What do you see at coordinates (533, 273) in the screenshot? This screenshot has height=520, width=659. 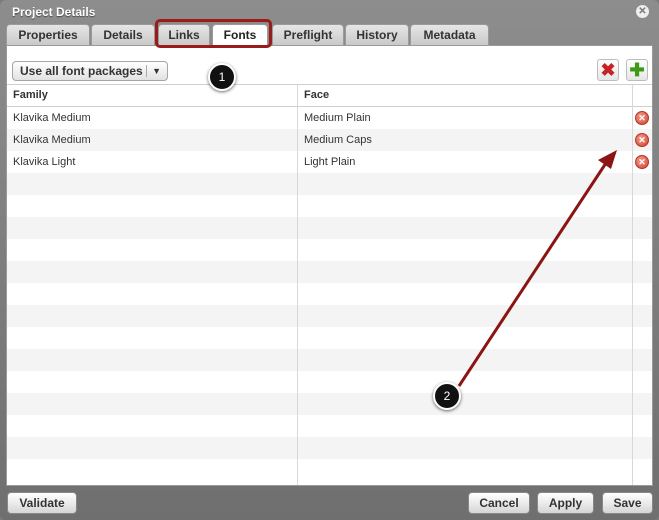 I see `arrow-line` at bounding box center [533, 273].